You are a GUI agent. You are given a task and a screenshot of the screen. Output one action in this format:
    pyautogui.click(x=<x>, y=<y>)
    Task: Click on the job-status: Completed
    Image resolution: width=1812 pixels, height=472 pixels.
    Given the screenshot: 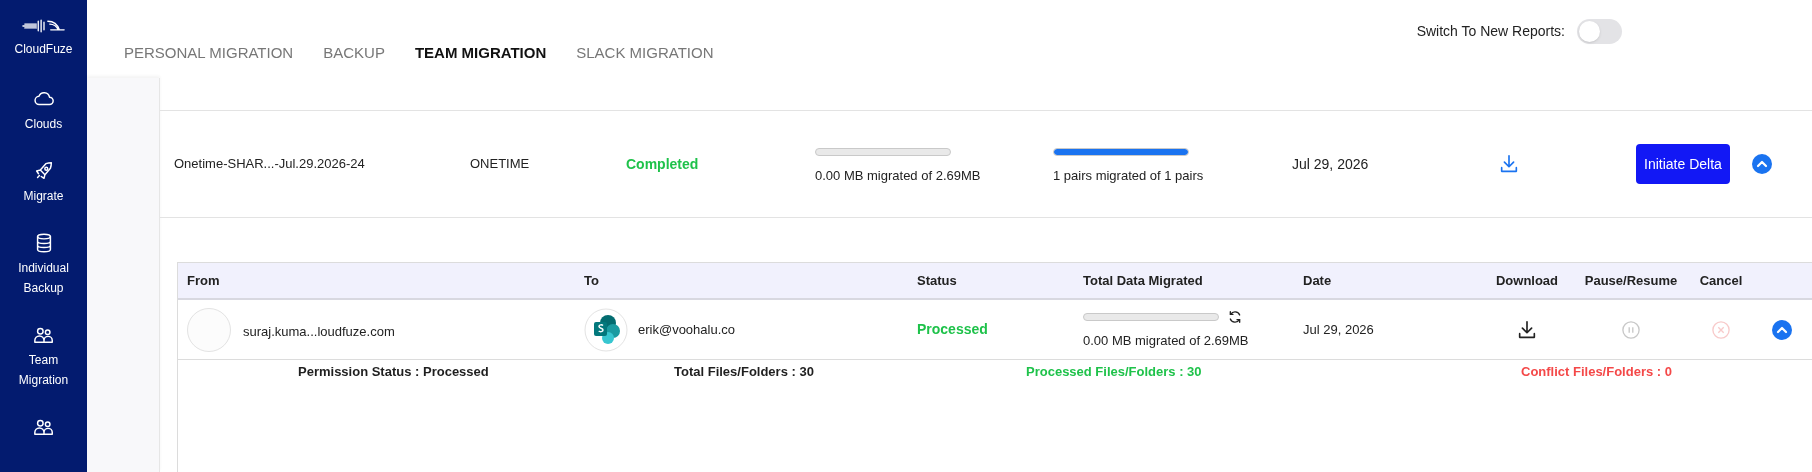 What is the action you would take?
    pyautogui.click(x=663, y=164)
    